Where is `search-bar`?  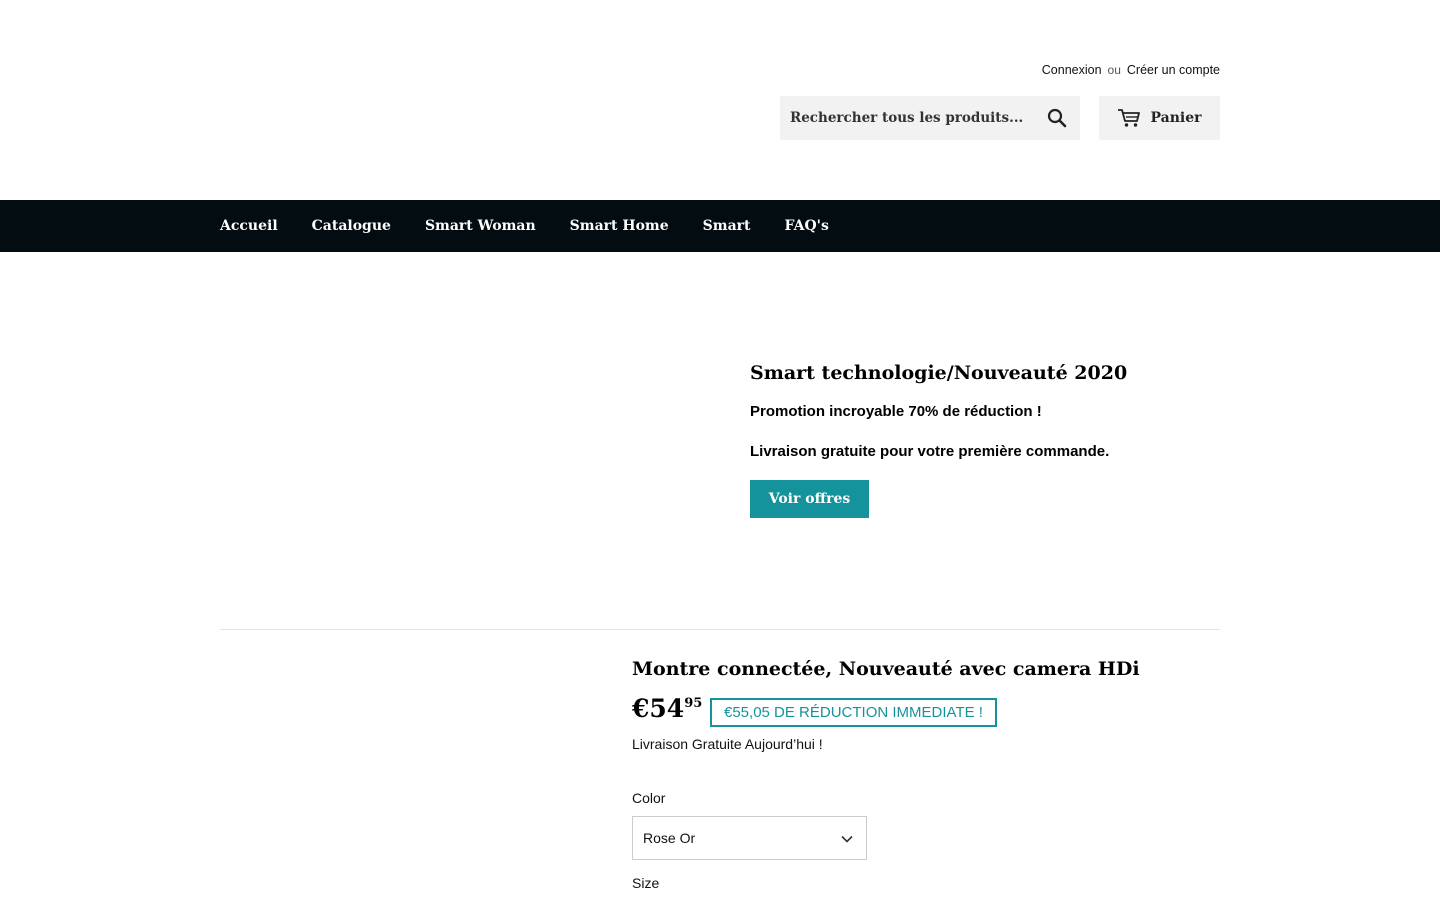
search-bar is located at coordinates (930, 118).